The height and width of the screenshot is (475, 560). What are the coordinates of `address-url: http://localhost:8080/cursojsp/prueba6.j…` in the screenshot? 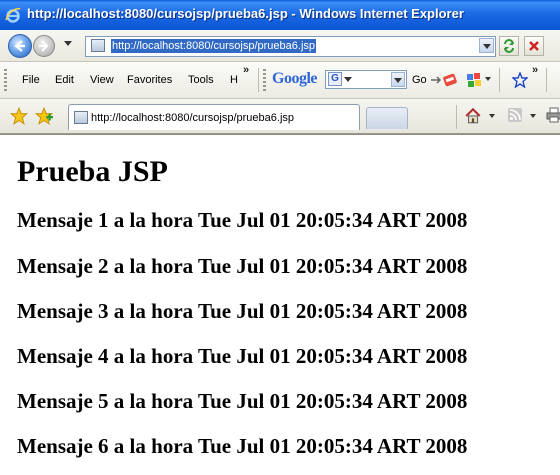 It's located at (214, 46).